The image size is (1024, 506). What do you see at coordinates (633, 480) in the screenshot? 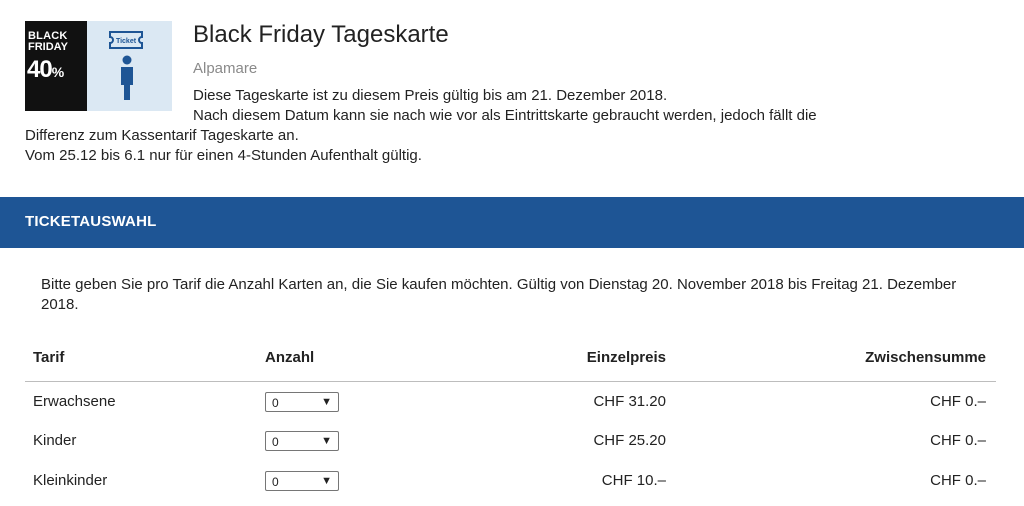
I see `unit-price: CHF 10.–` at bounding box center [633, 480].